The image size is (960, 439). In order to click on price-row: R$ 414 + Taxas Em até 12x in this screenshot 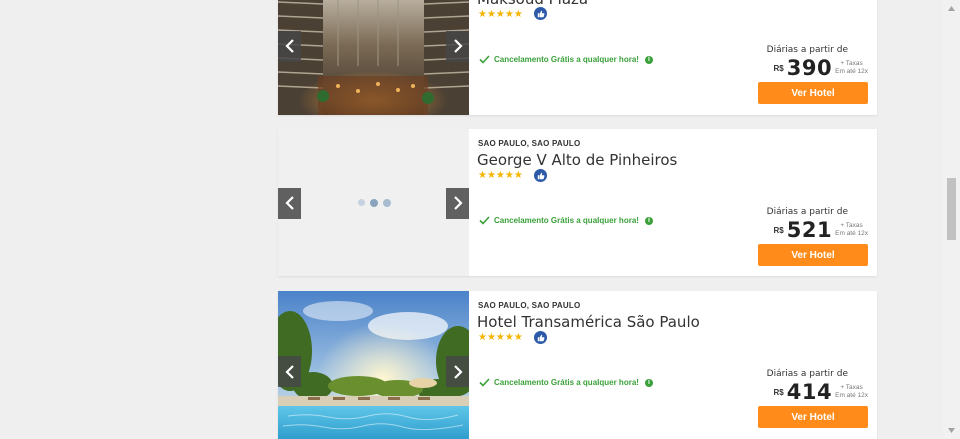, I will do `click(821, 392)`.